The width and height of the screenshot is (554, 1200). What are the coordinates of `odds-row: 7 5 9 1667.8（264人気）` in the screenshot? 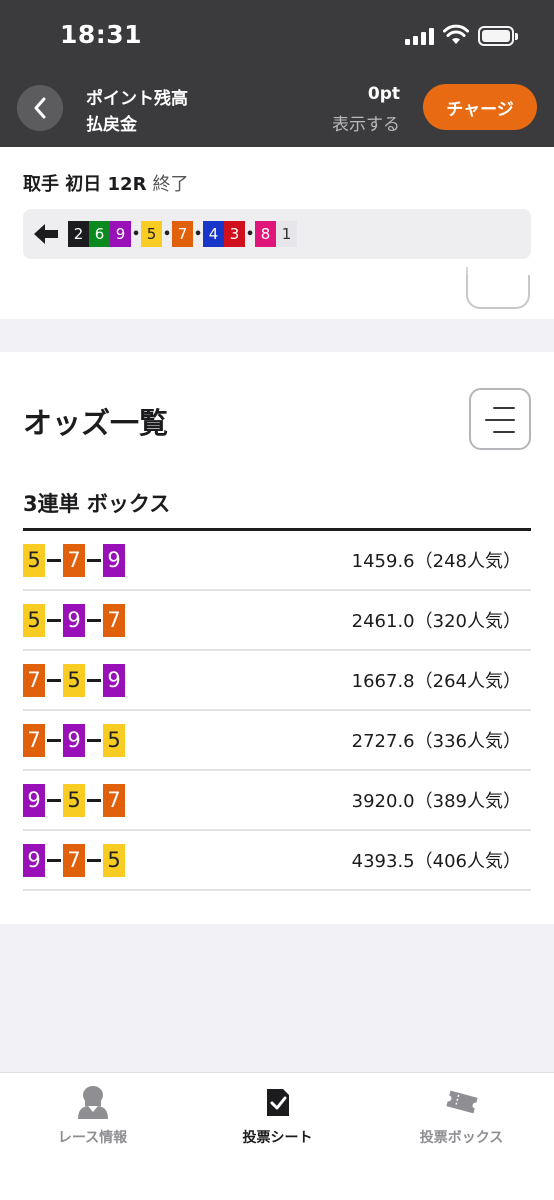 It's located at (277, 681).